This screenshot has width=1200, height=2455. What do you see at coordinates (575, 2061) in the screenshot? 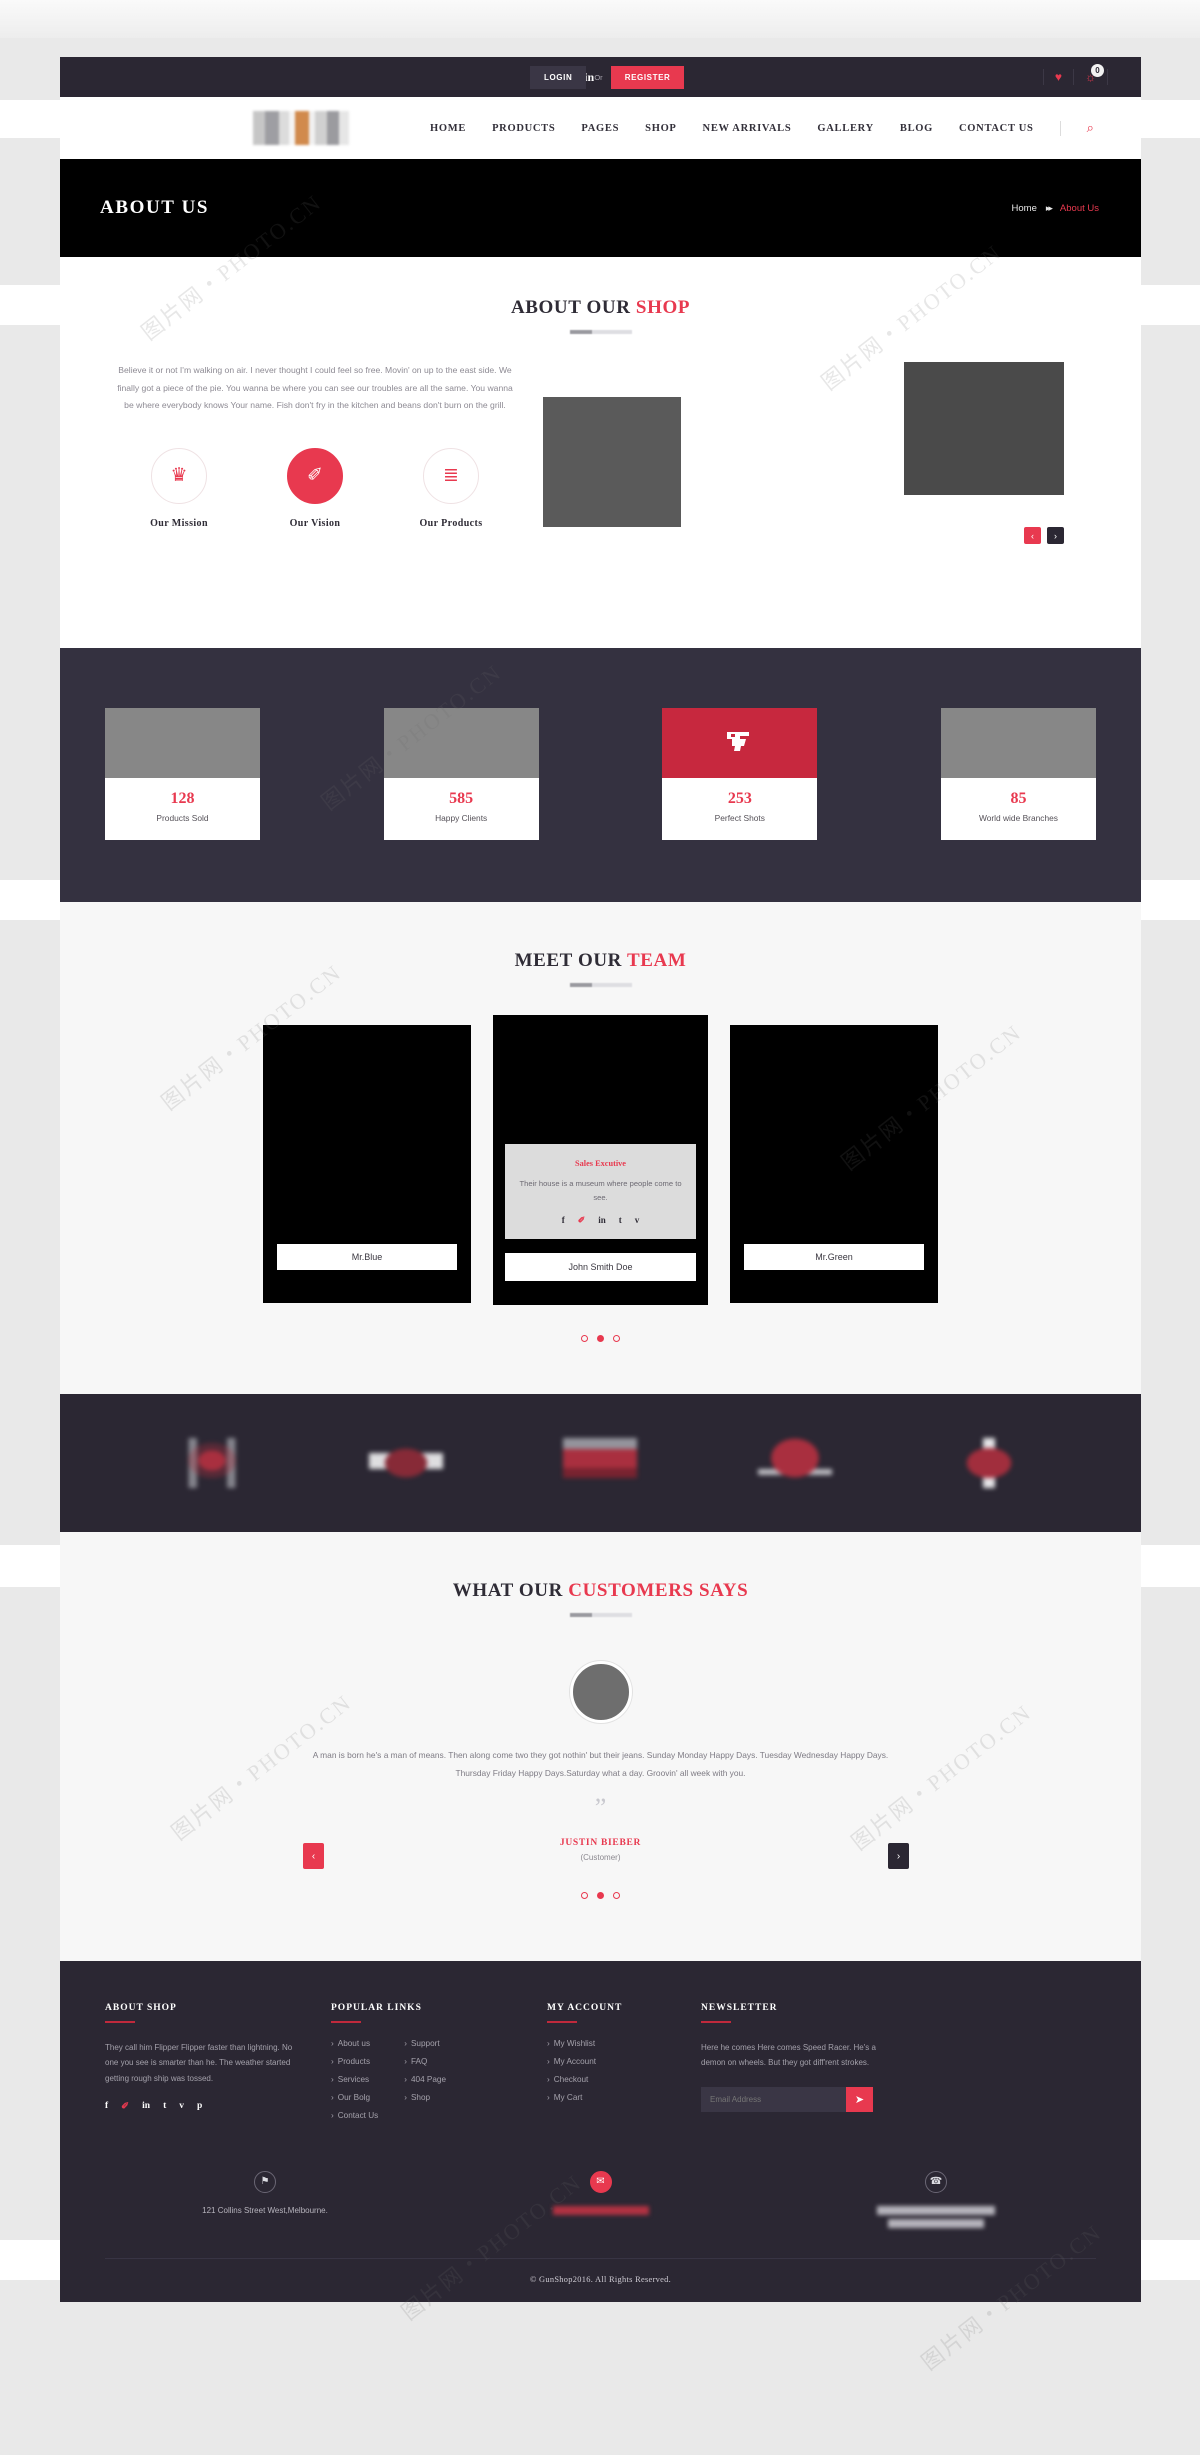
I see `link-label: My Account` at bounding box center [575, 2061].